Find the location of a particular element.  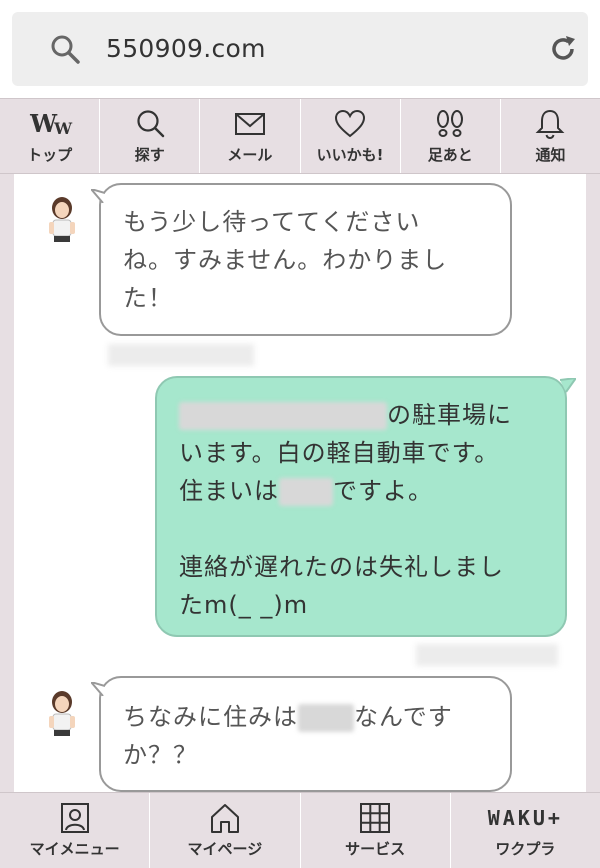

bottom-nav: マイメニュー マイページ サービス WAKU+ ワクプラ is located at coordinates (300, 830).